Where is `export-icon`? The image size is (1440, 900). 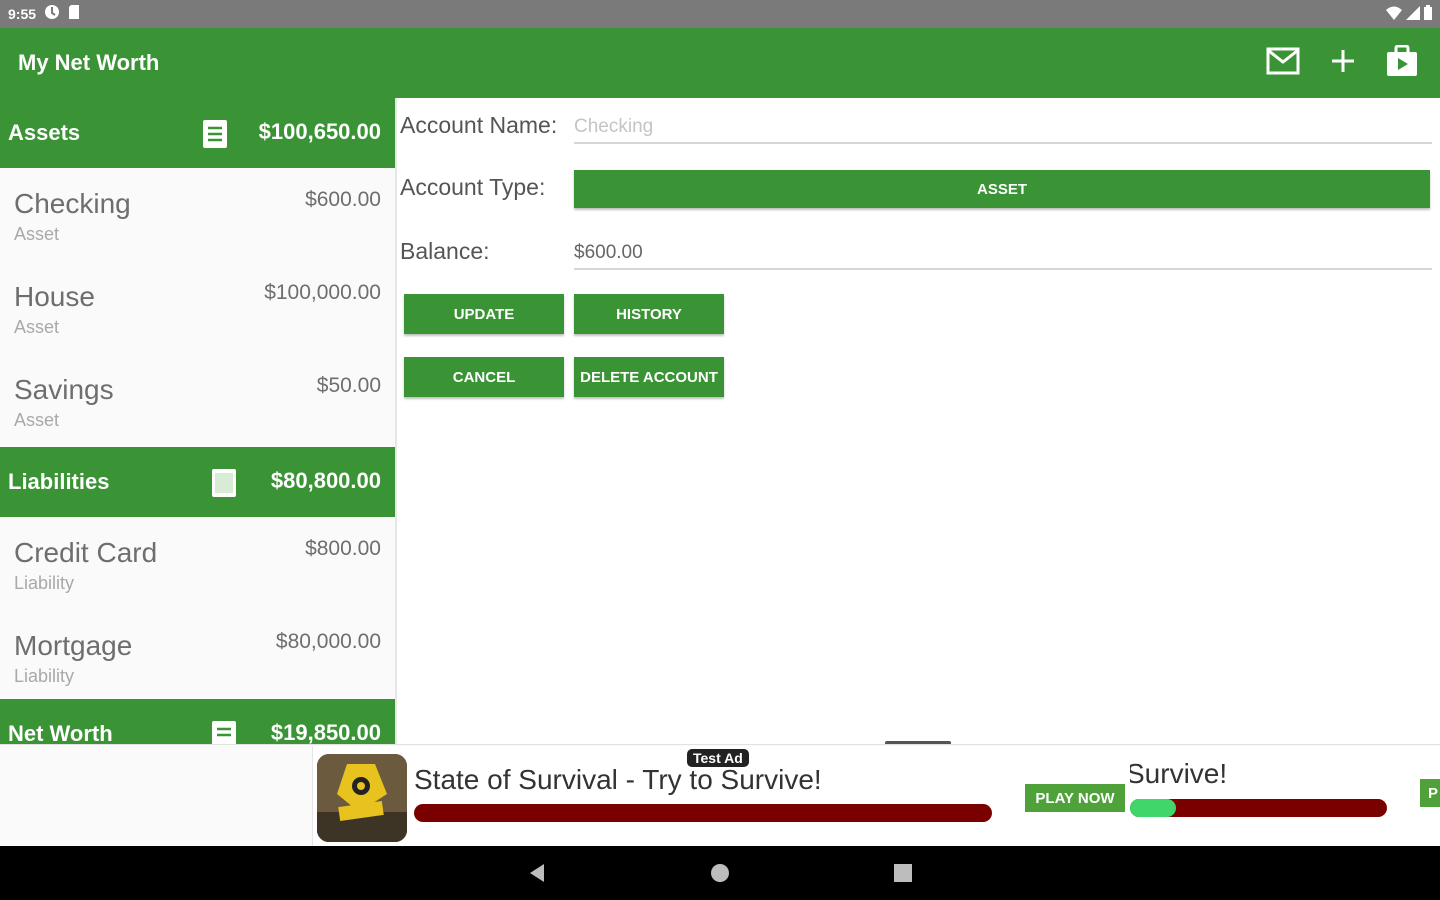 export-icon is located at coordinates (1402, 63).